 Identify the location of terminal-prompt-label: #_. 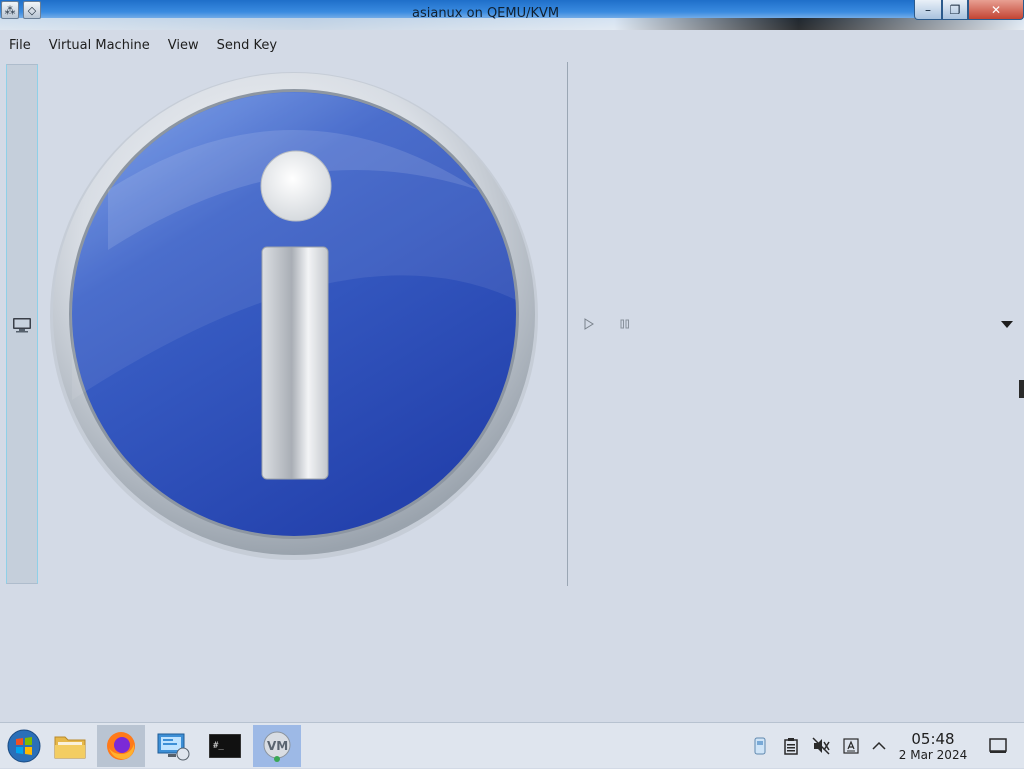
(218, 746).